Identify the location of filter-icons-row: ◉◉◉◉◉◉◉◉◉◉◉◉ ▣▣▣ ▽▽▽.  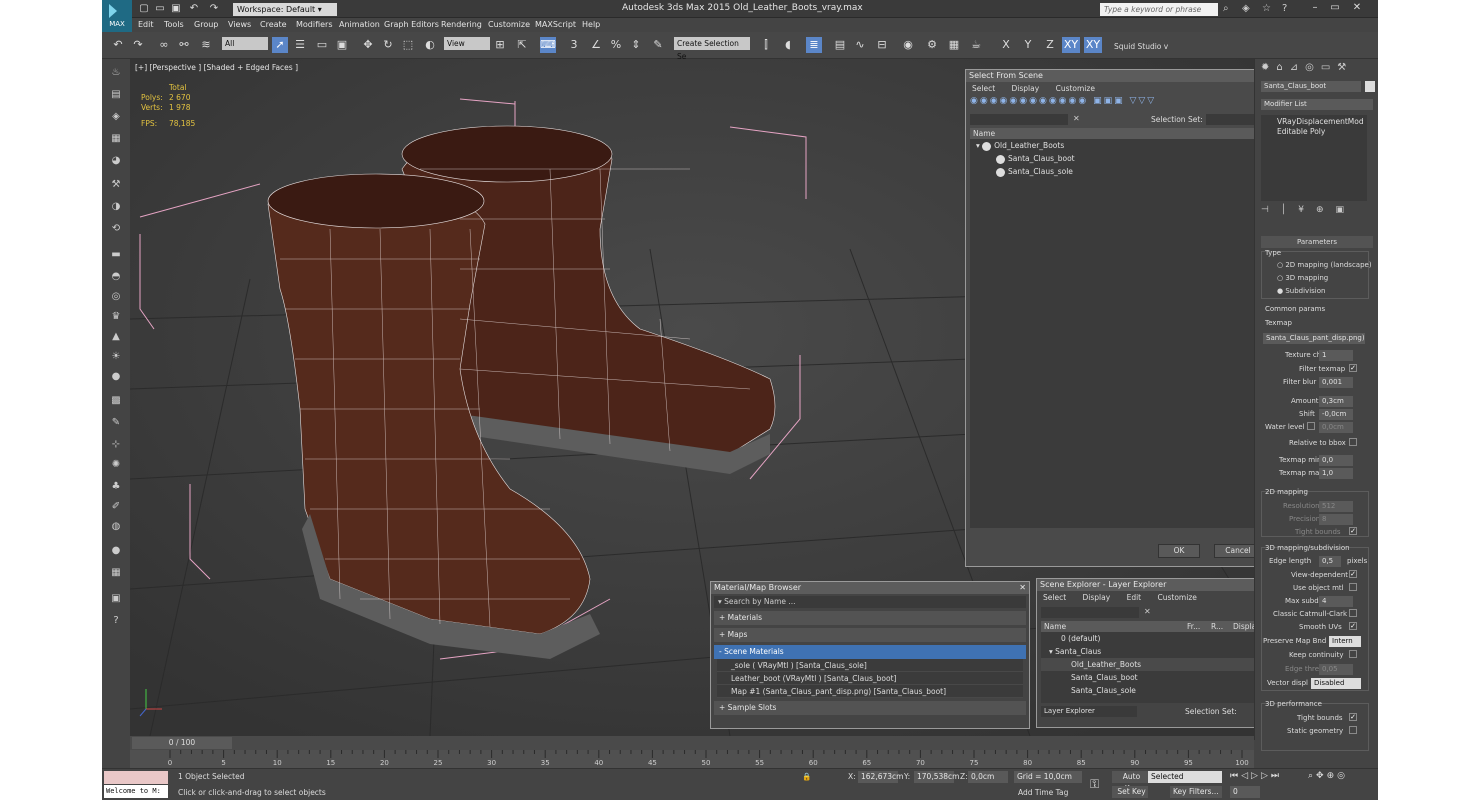
(1110, 104).